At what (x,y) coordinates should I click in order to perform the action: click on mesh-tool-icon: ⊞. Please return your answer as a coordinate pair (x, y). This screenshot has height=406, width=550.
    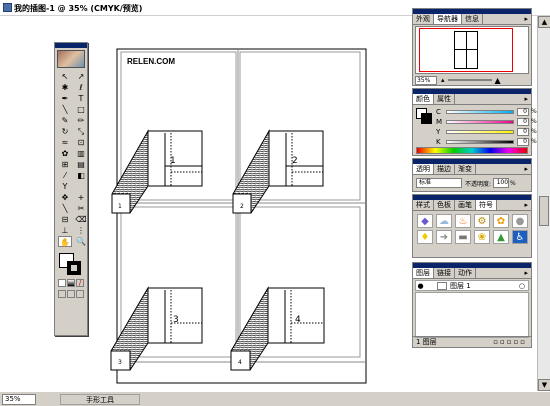
    Looking at the image, I should click on (65, 164).